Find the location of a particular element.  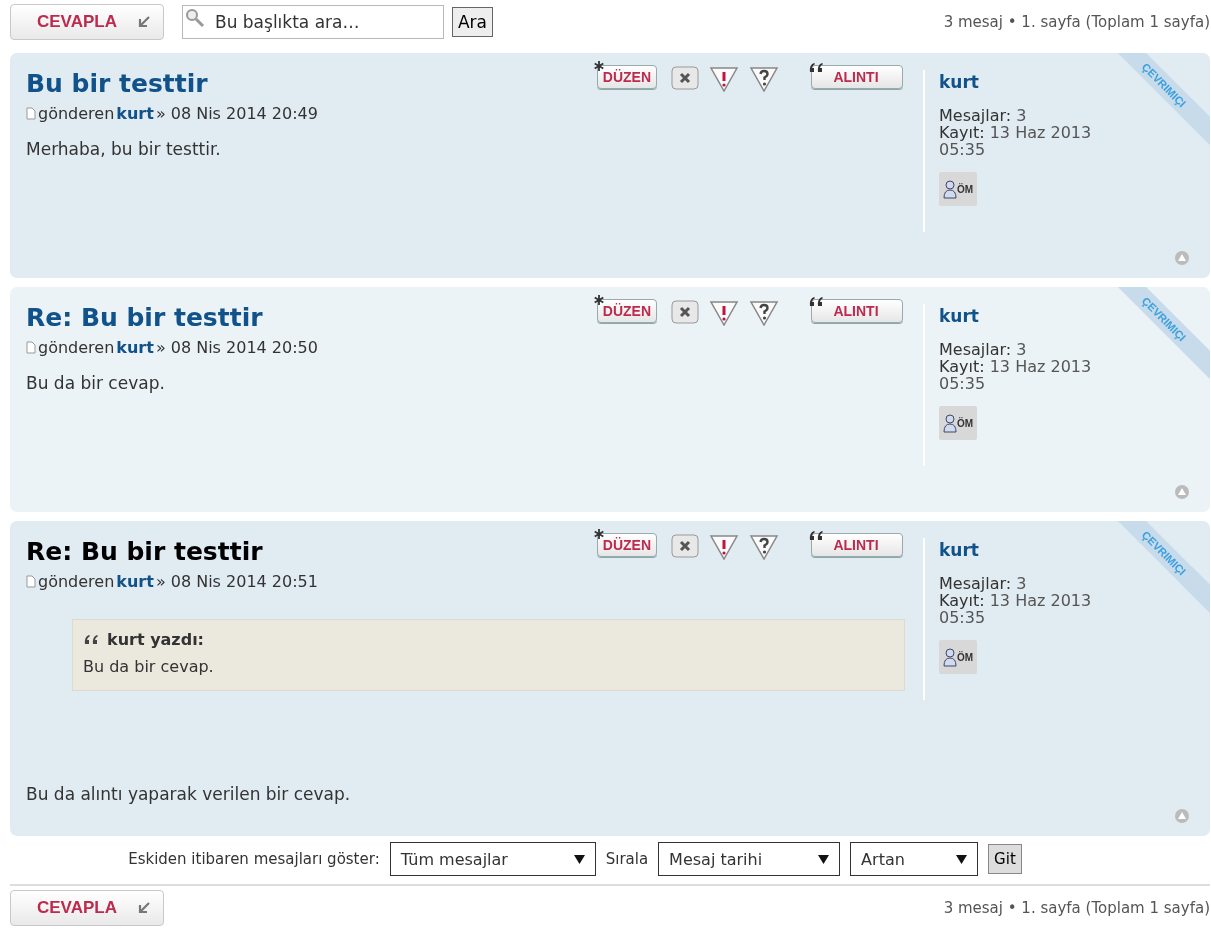

go-button: Git is located at coordinates (1005, 859).